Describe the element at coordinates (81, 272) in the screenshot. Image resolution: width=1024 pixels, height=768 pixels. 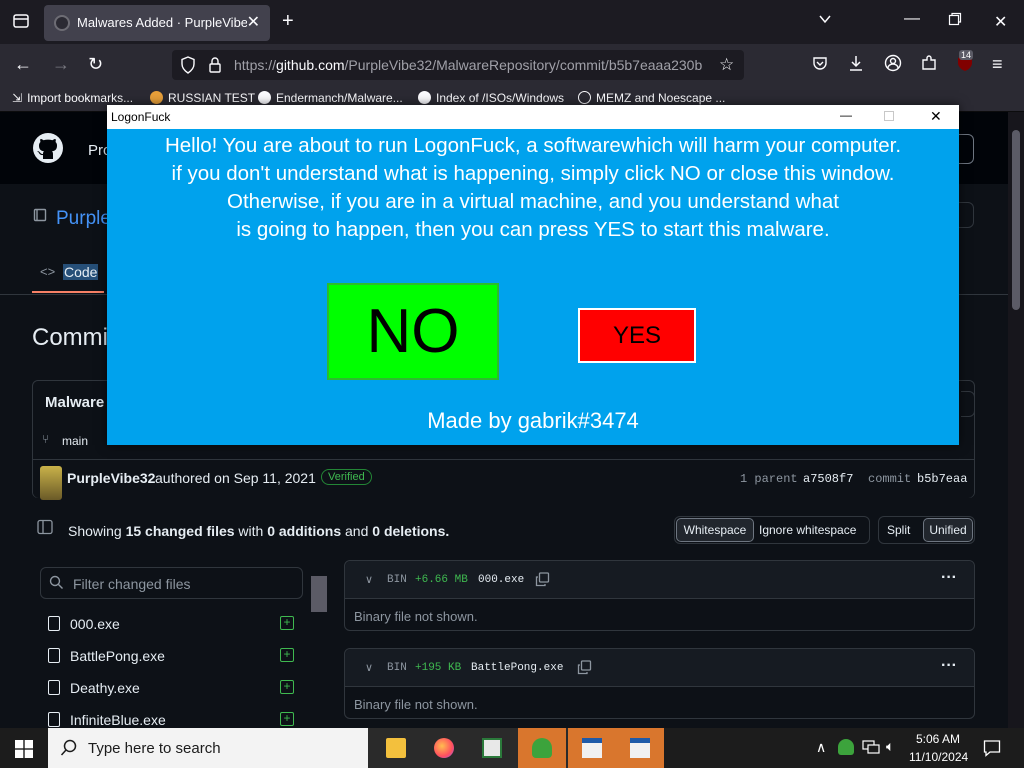
I see `tab-code: Code` at that location.